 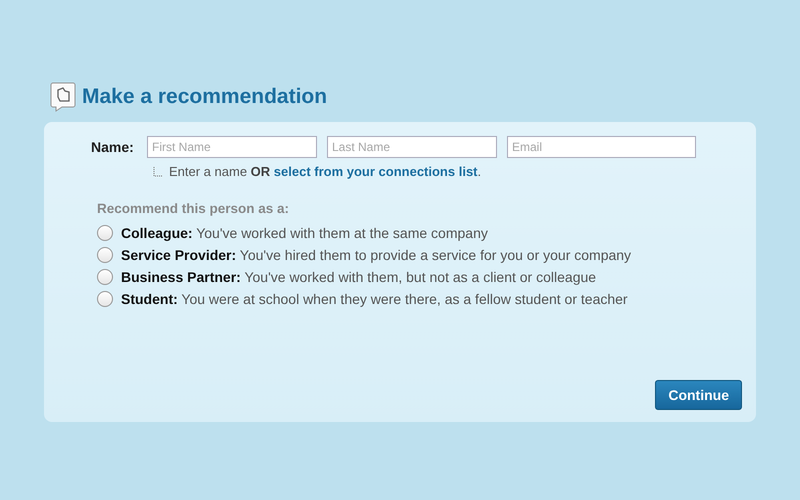 I want to click on continue-button: Continue, so click(x=698, y=395).